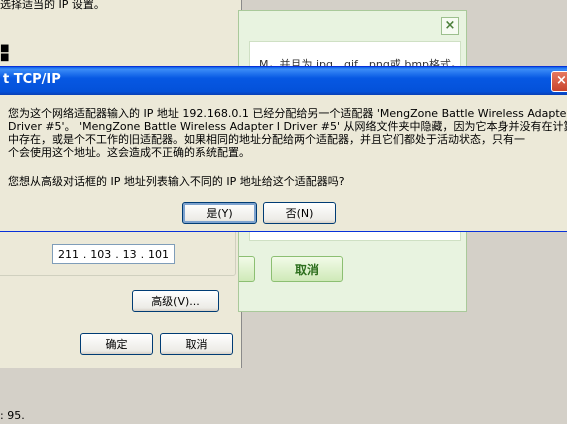 The image size is (567, 424). I want to click on ip-octet-4: 101, so click(158, 254).